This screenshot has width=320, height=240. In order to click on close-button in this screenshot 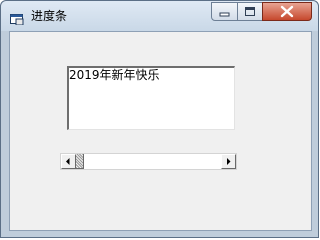, I will do `click(287, 11)`.